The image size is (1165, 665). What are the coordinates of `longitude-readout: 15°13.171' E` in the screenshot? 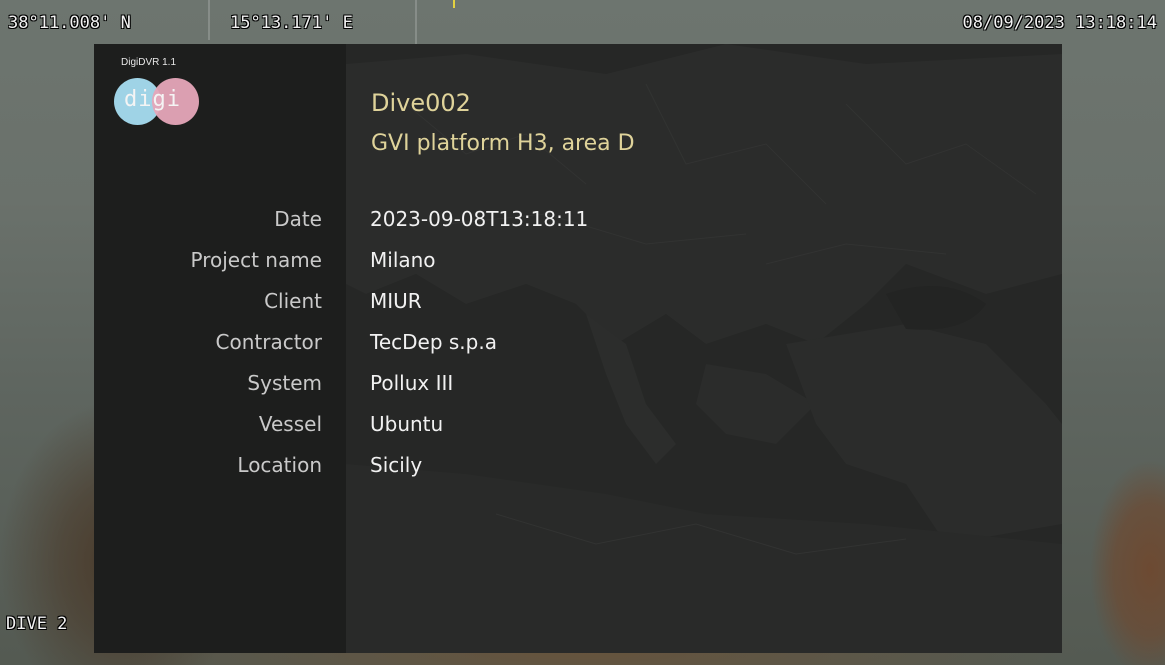 It's located at (291, 23).